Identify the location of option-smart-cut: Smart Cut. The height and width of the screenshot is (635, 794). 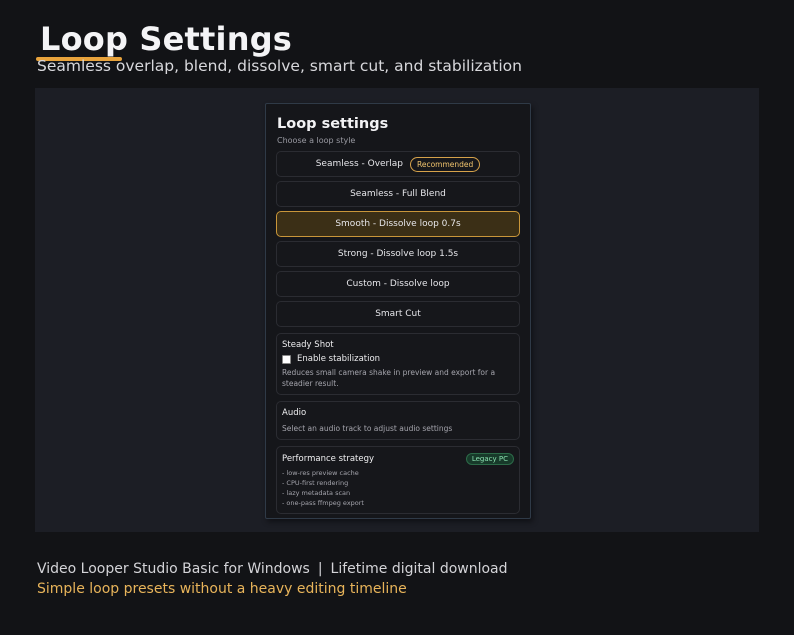
(398, 314).